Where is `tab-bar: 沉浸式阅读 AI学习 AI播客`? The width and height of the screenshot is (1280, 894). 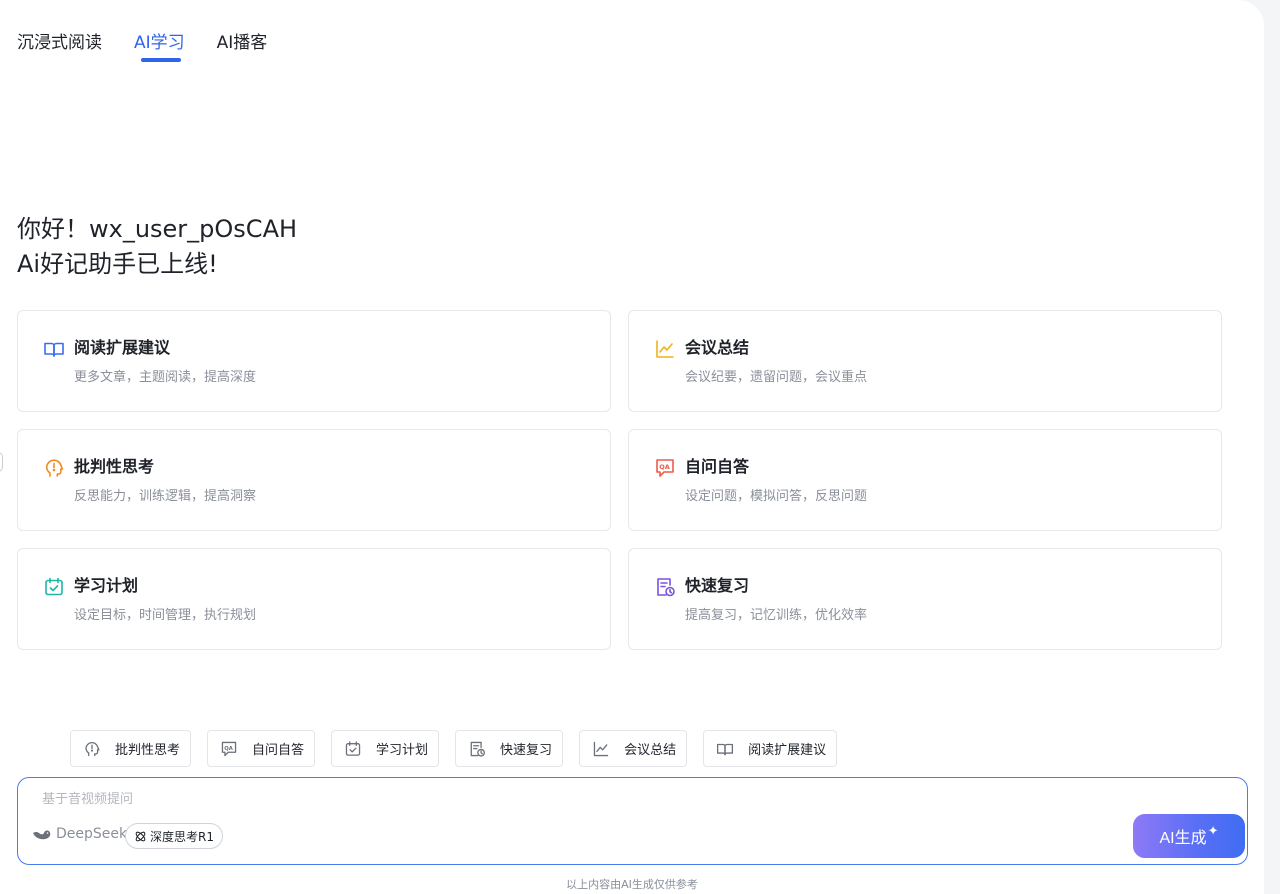 tab-bar: 沉浸式阅读 AI学习 AI播客 is located at coordinates (142, 46).